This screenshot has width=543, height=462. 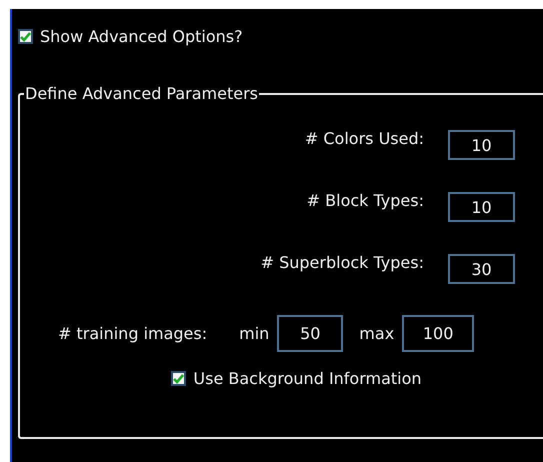 What do you see at coordinates (438, 333) in the screenshot?
I see `max-field: 100` at bounding box center [438, 333].